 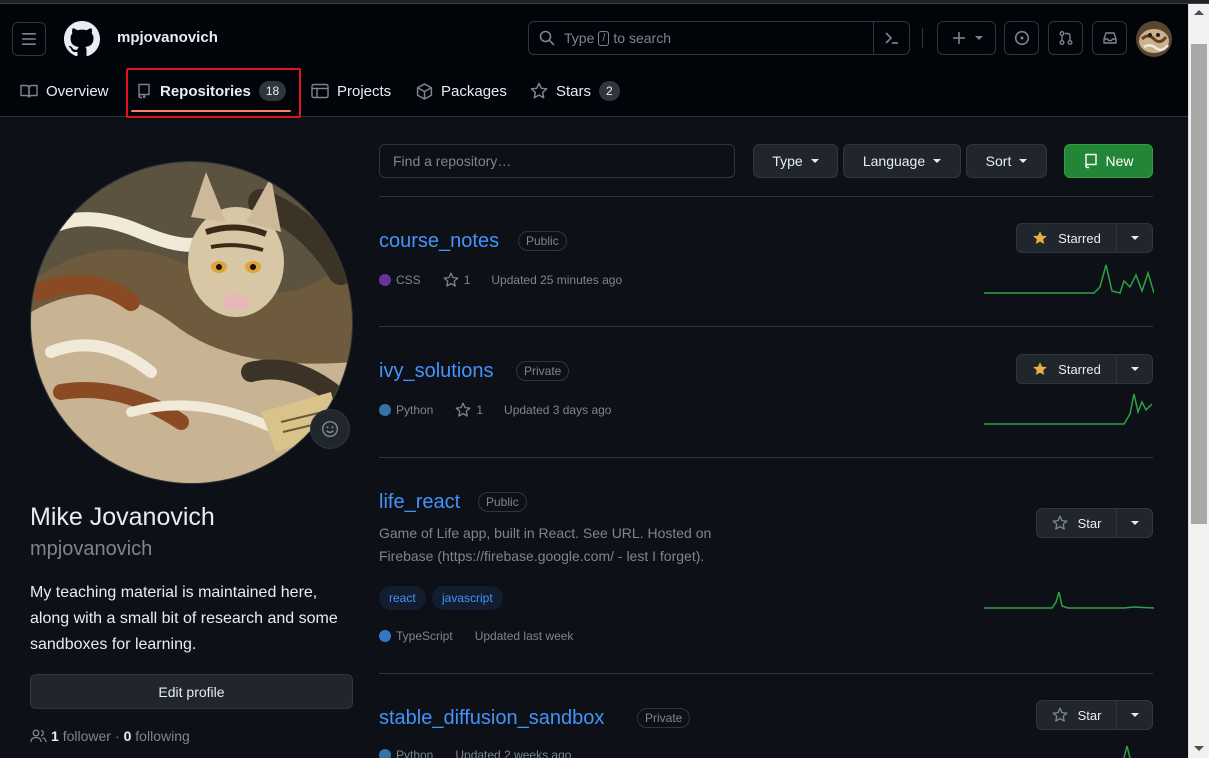 What do you see at coordinates (77, 91) in the screenshot?
I see `tab-overview-label: Overview` at bounding box center [77, 91].